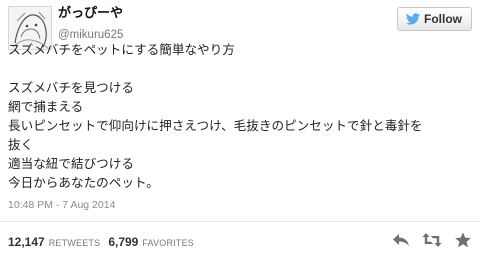  I want to click on timestamp: 10:48 PM - 7 Aug 2014, so click(61, 205).